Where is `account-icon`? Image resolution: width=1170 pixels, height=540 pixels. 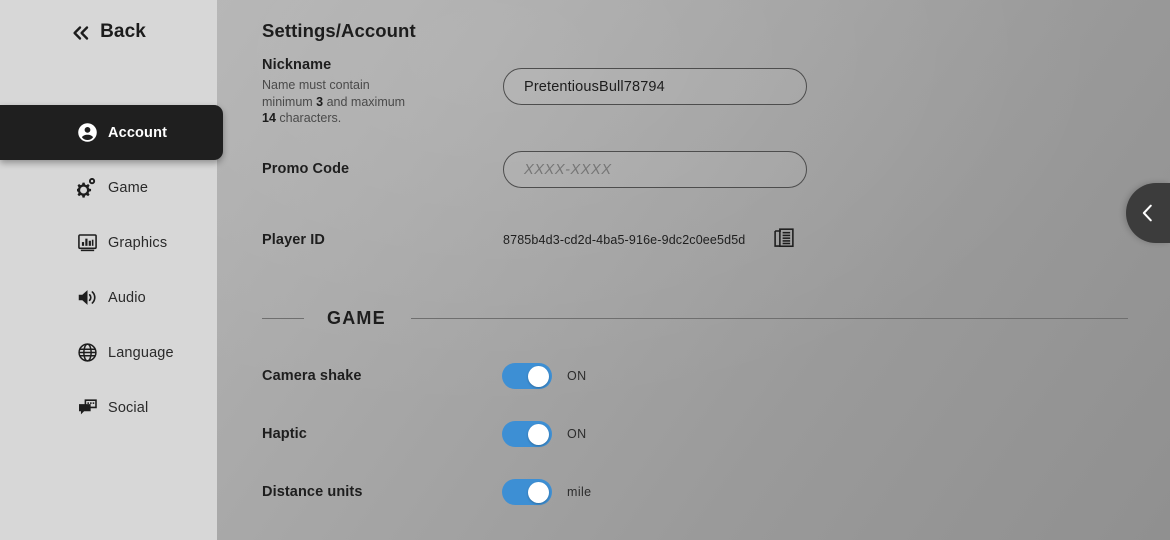
account-icon is located at coordinates (87, 133).